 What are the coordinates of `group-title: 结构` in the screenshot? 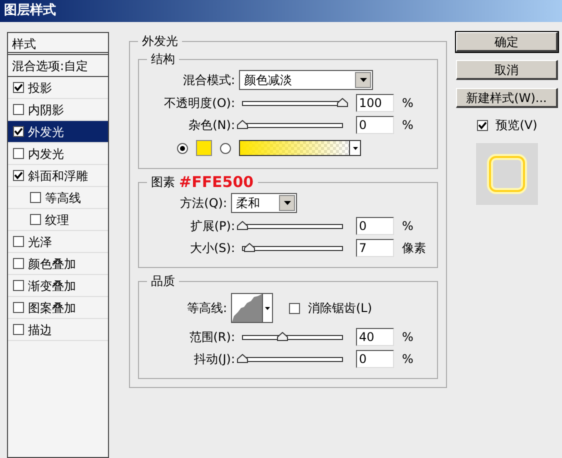 It's located at (163, 59).